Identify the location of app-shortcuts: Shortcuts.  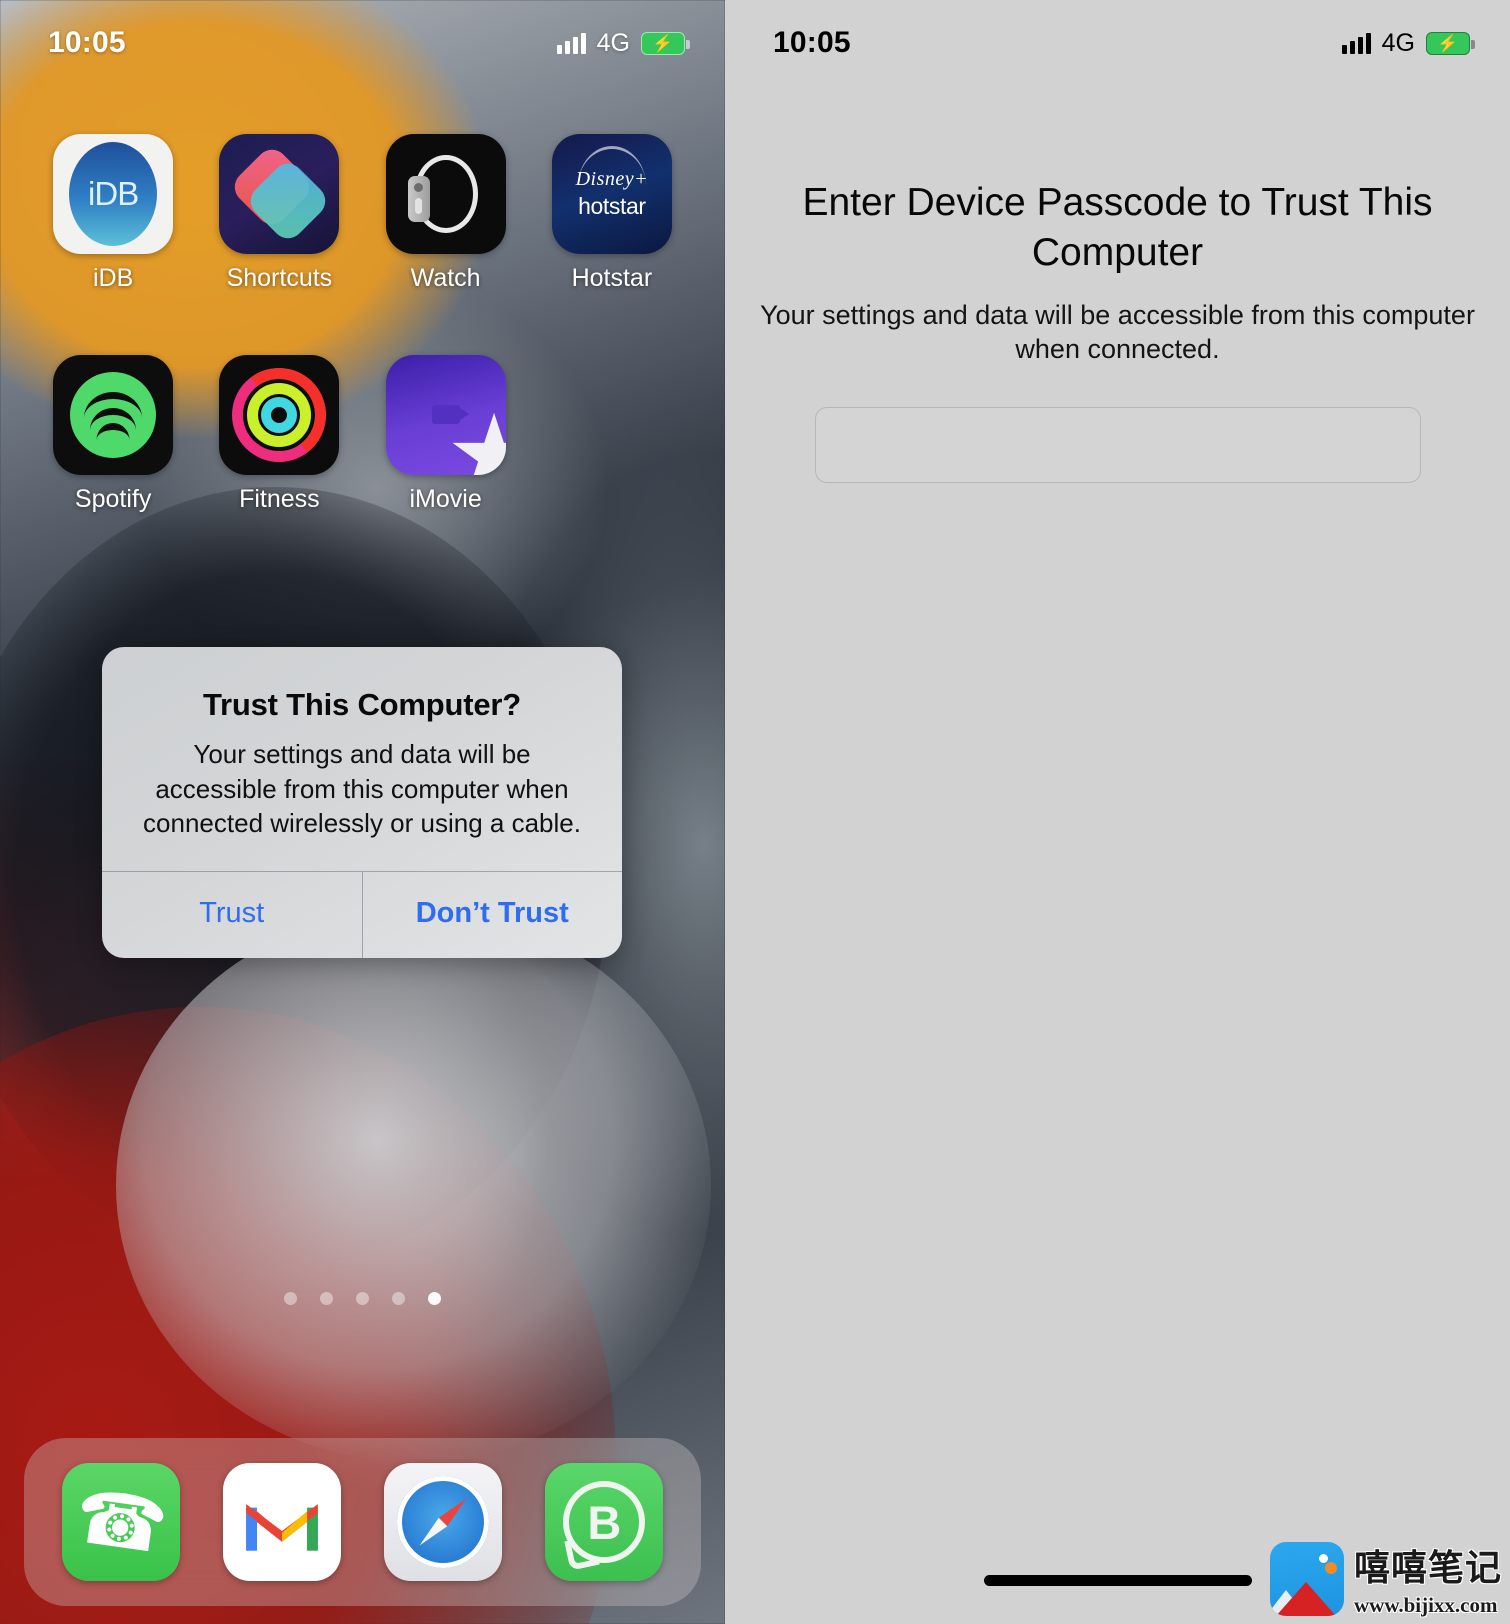
(279, 213).